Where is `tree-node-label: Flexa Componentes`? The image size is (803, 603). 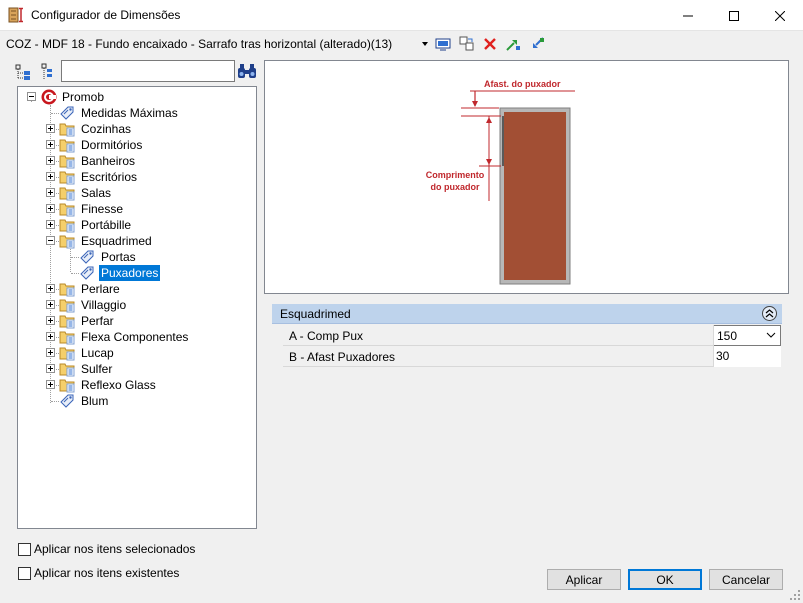 tree-node-label: Flexa Componentes is located at coordinates (135, 337).